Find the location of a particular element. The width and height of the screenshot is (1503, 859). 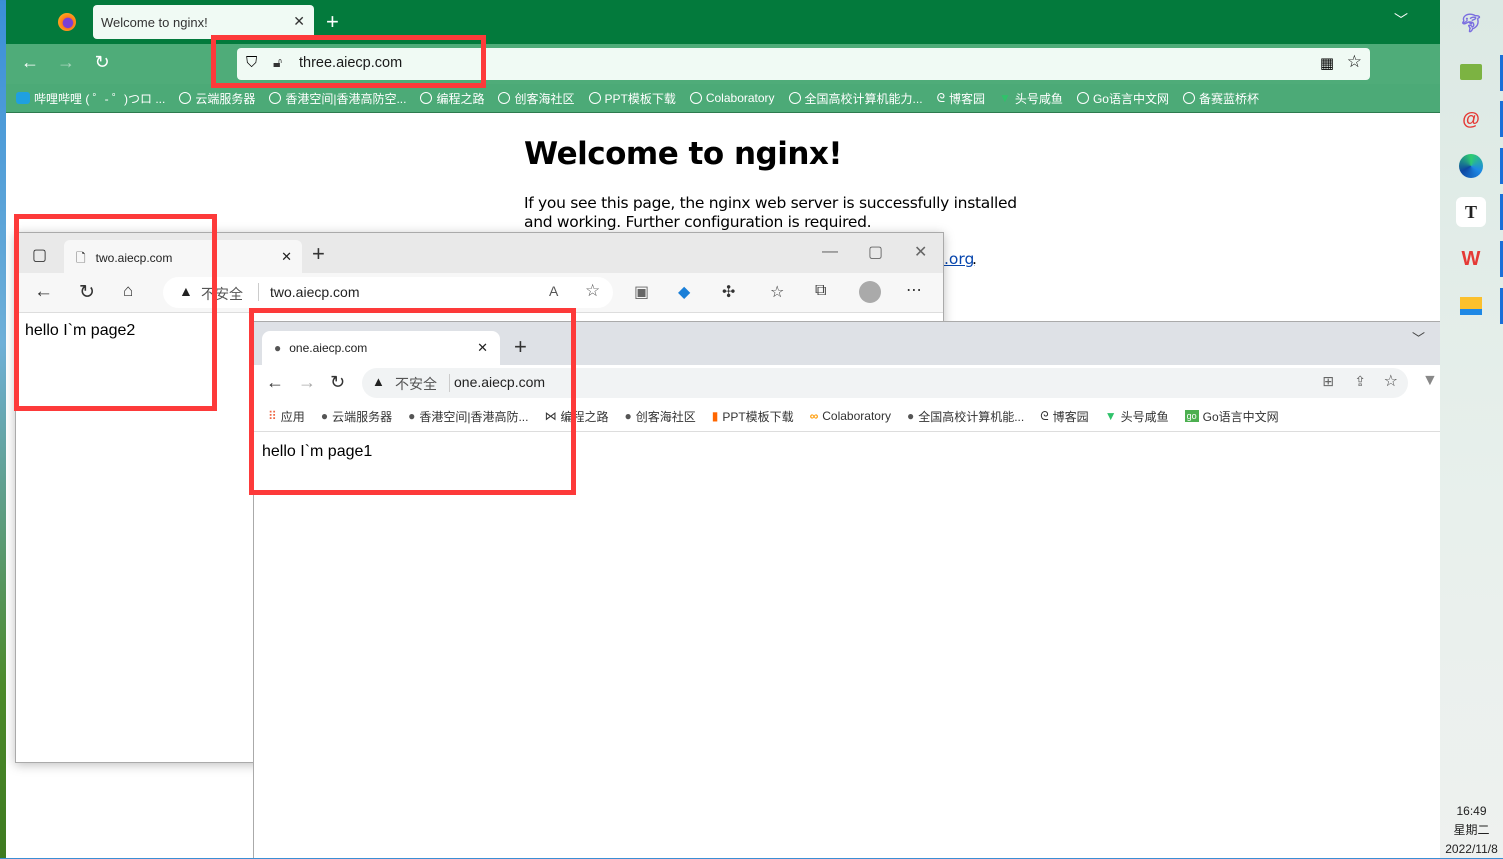

bookmark-item: 创客海社区 is located at coordinates (536, 98).